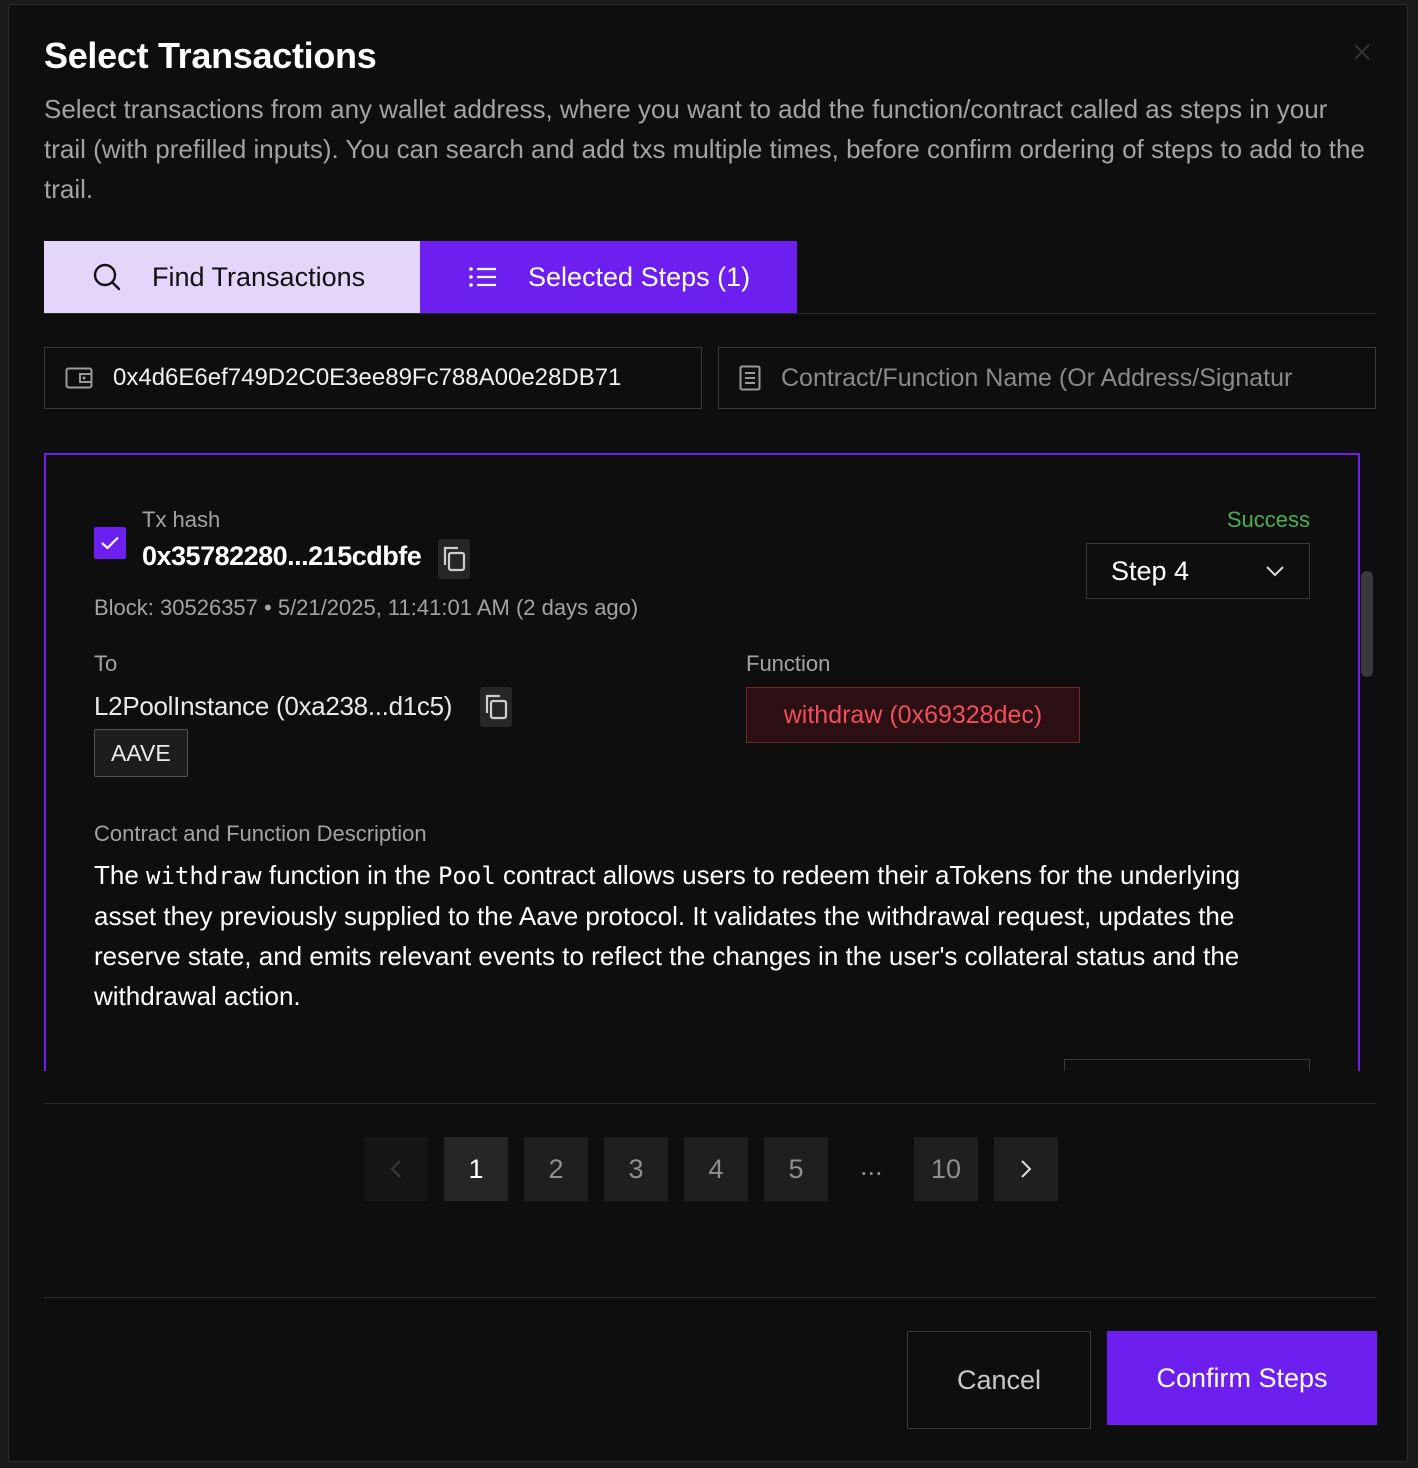  What do you see at coordinates (636, 1169) in the screenshot?
I see `page-button-3: 3` at bounding box center [636, 1169].